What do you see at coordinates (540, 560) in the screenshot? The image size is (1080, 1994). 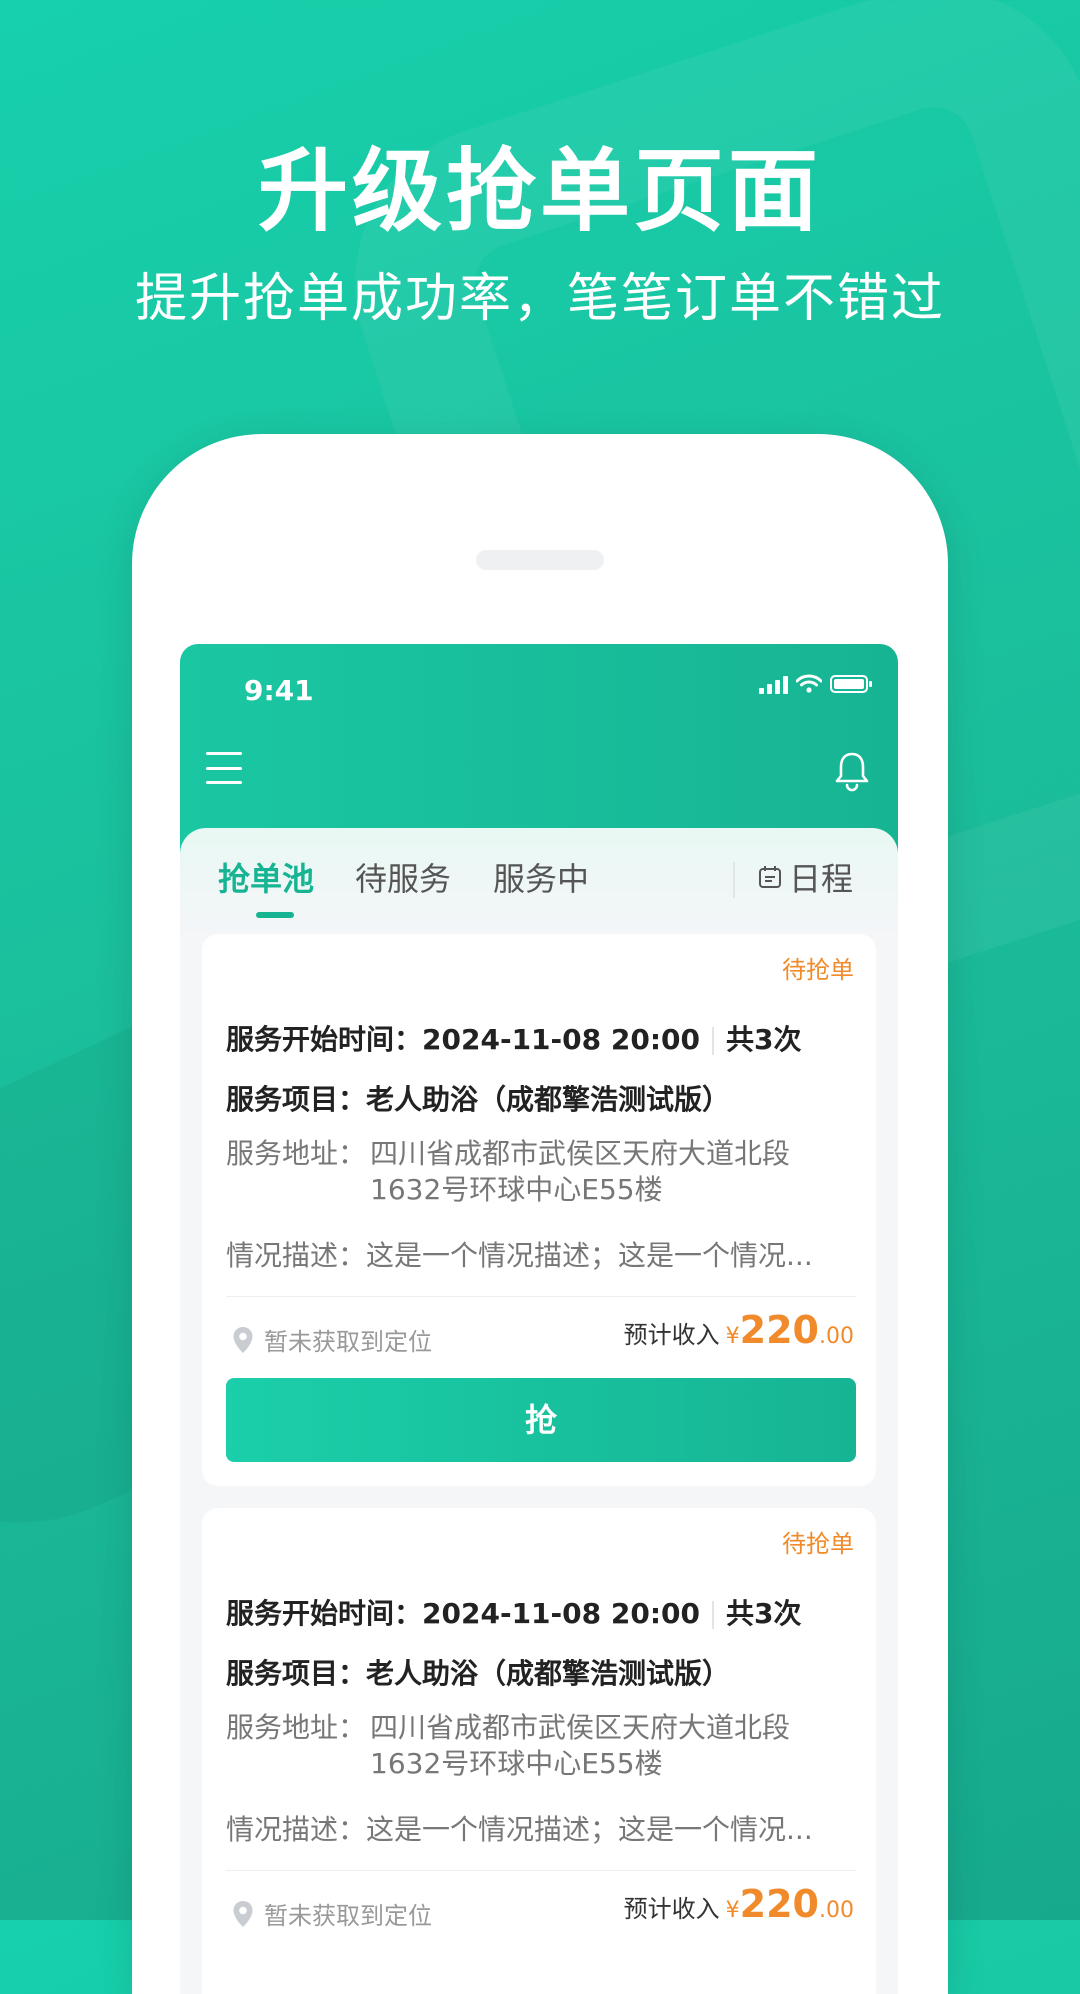 I see `phone-speaker` at bounding box center [540, 560].